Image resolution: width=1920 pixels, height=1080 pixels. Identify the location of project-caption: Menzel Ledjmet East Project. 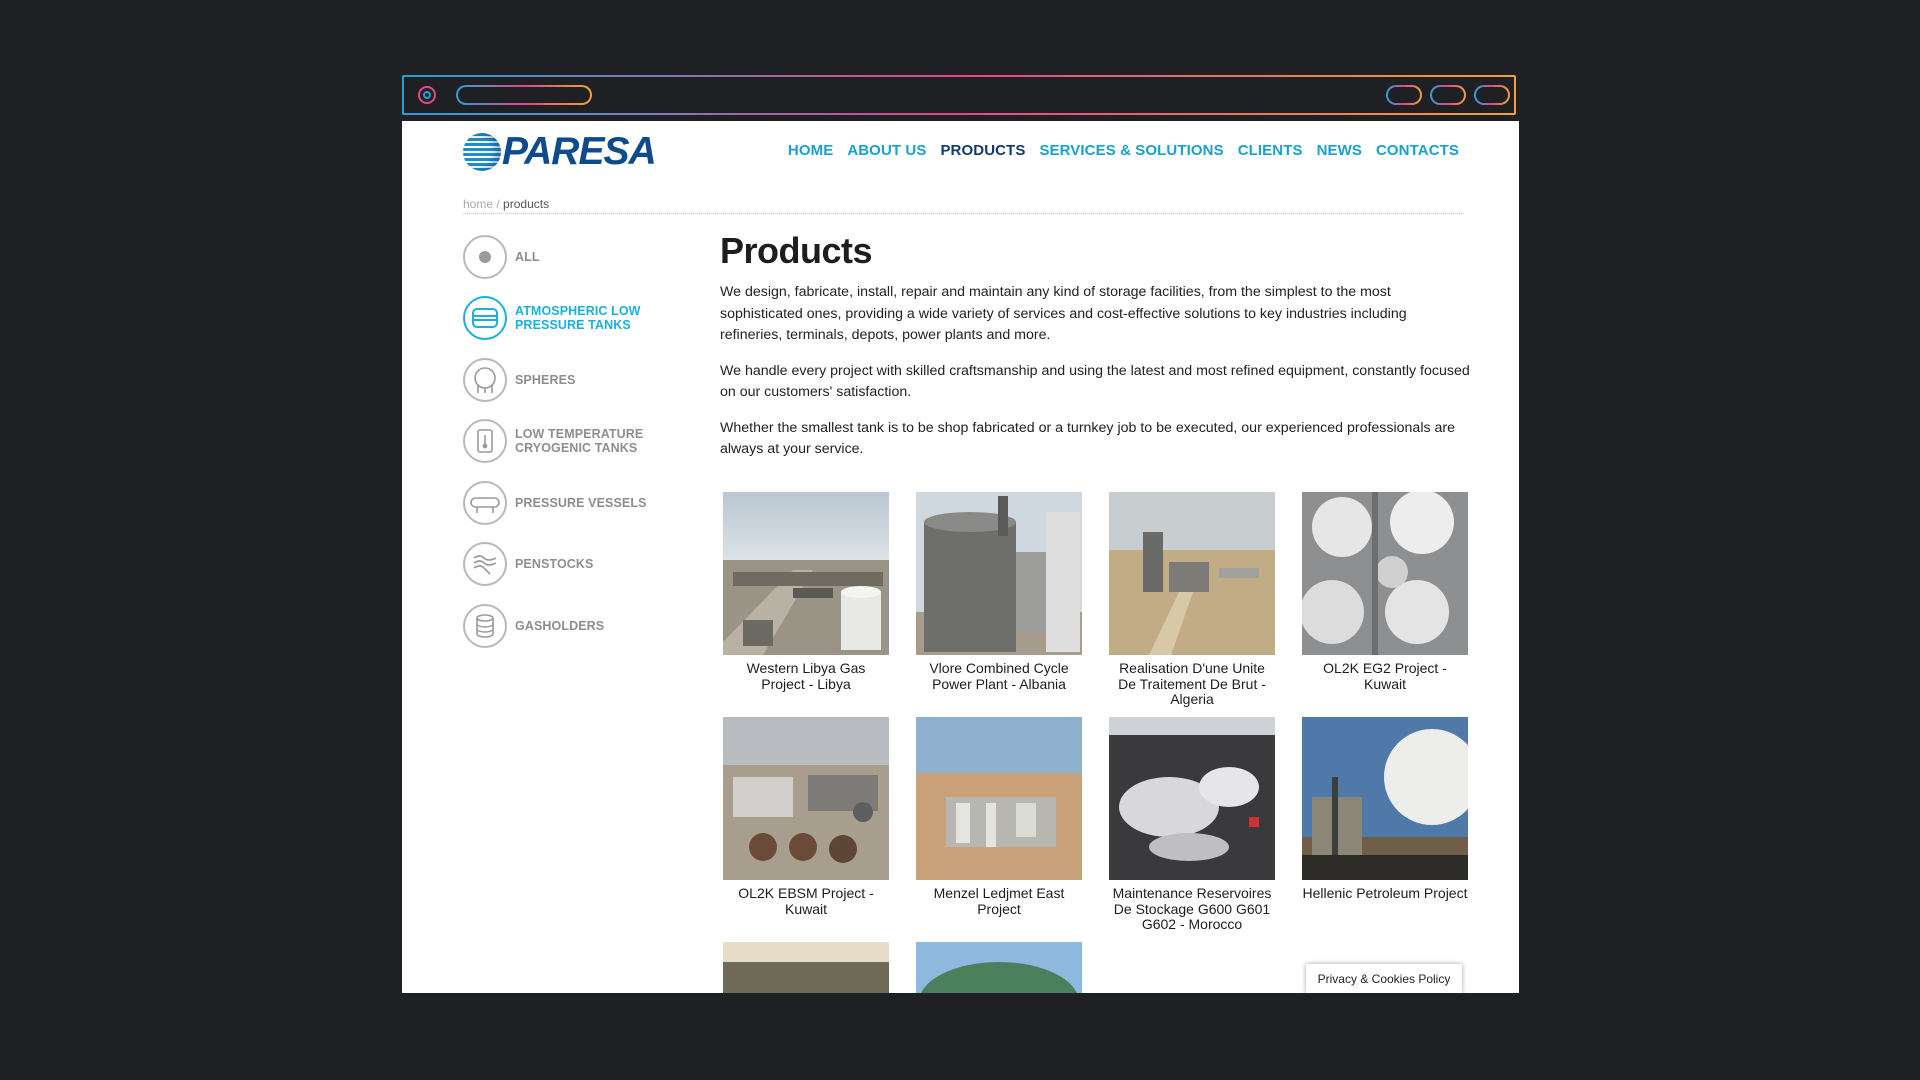
(999, 901).